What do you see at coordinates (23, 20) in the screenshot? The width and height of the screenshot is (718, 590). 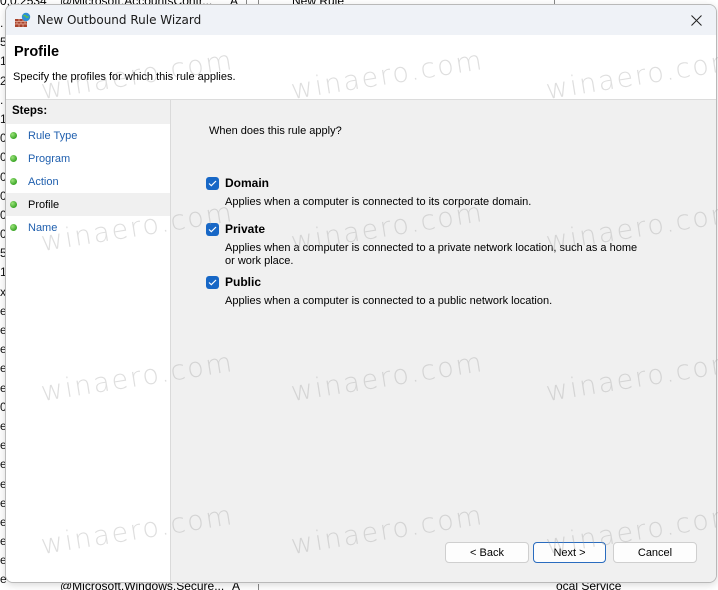 I see `firewall-icon` at bounding box center [23, 20].